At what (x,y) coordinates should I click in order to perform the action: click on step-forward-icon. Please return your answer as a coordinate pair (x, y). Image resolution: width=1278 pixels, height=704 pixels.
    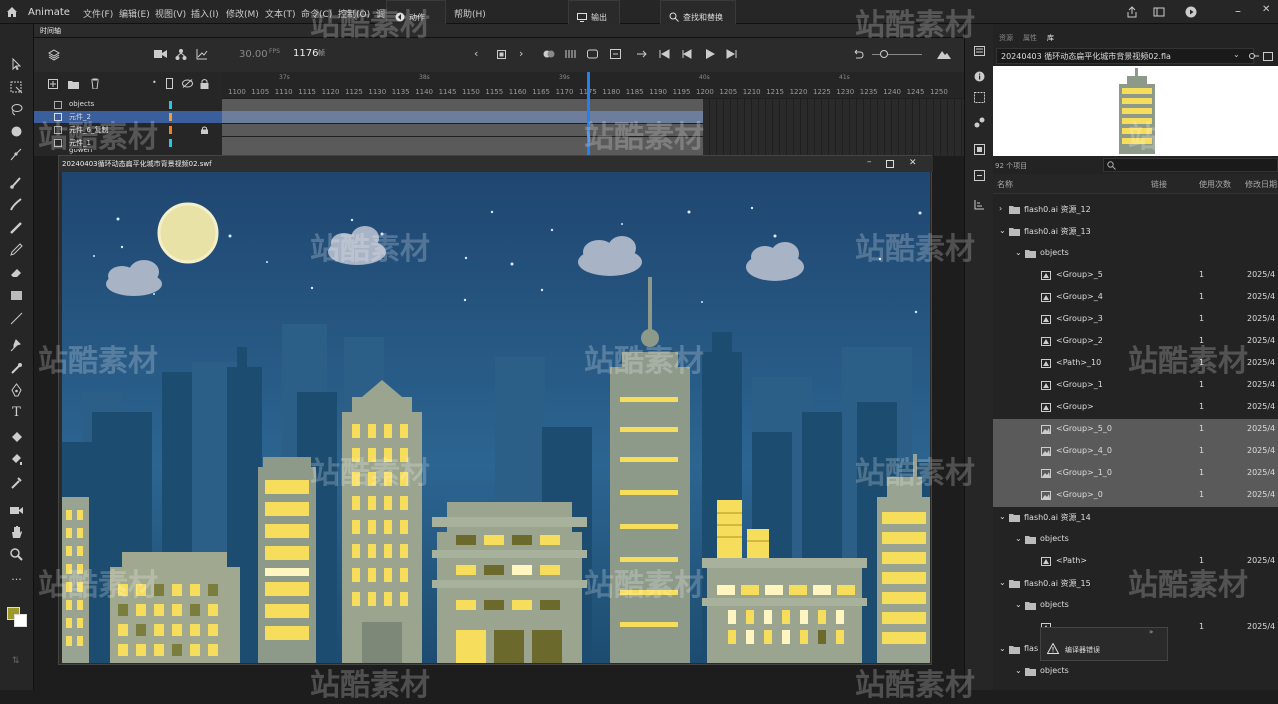
    Looking at the image, I should click on (731, 54).